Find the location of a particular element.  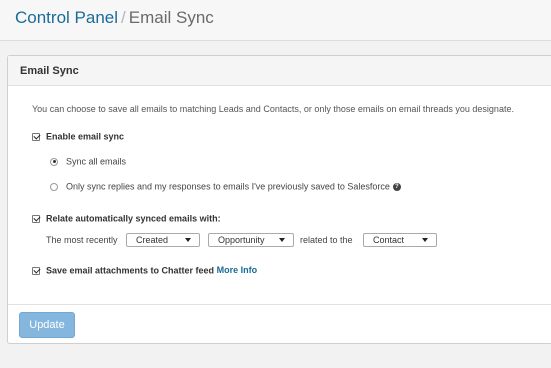

page-header: Control Panel / Email Sync is located at coordinates (275, 20).